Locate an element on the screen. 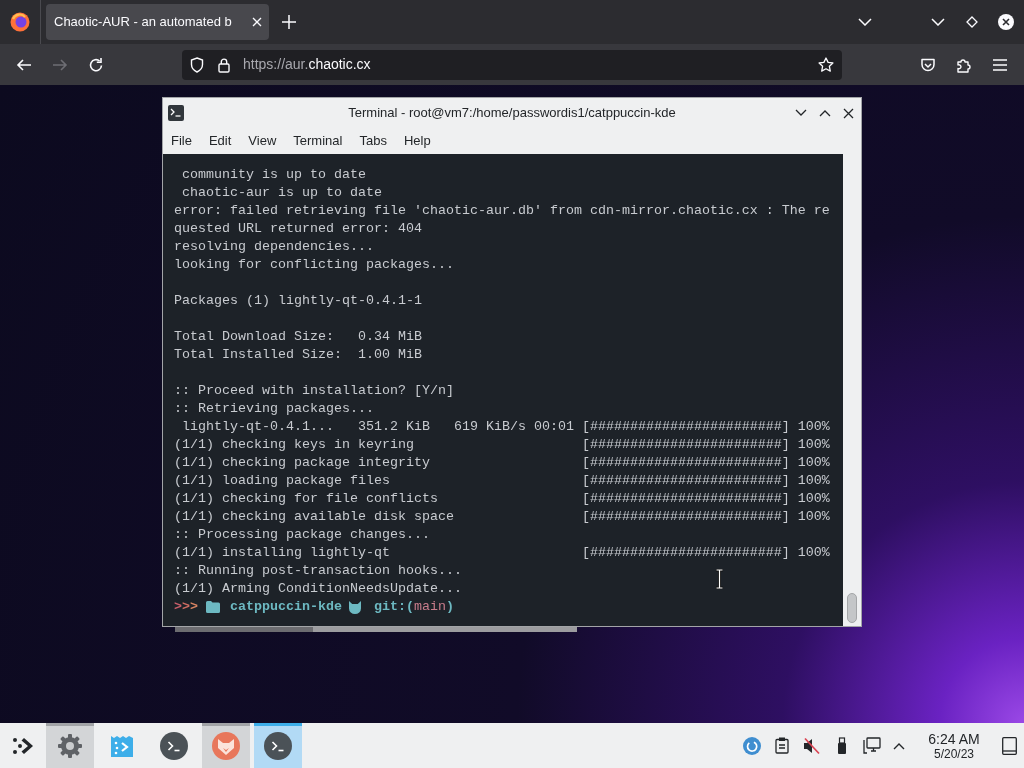 This screenshot has width=1024, height=768. terminal-line: Packages (1) lightly-qt-0.4.1-1 is located at coordinates (298, 301).